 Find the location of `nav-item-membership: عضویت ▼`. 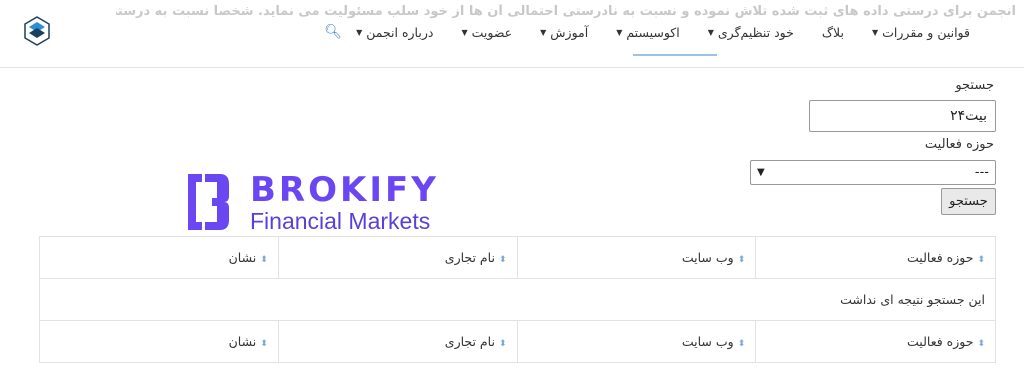

nav-item-membership: عضویت ▼ is located at coordinates (486, 32).